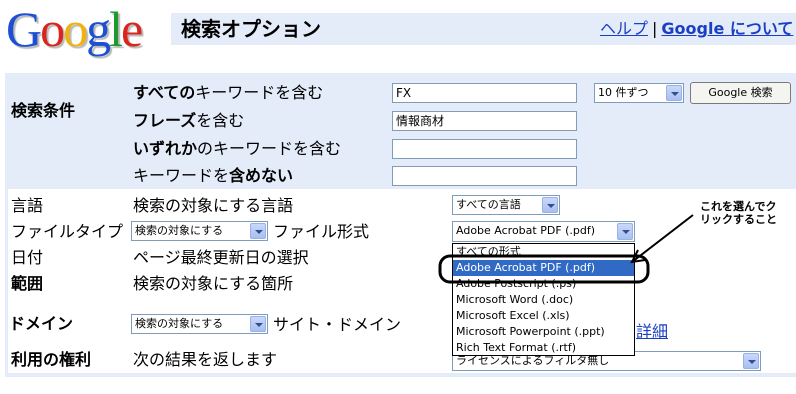 The height and width of the screenshot is (394, 796). I want to click on annotation-note: これを選んでク リックすること, so click(738, 213).